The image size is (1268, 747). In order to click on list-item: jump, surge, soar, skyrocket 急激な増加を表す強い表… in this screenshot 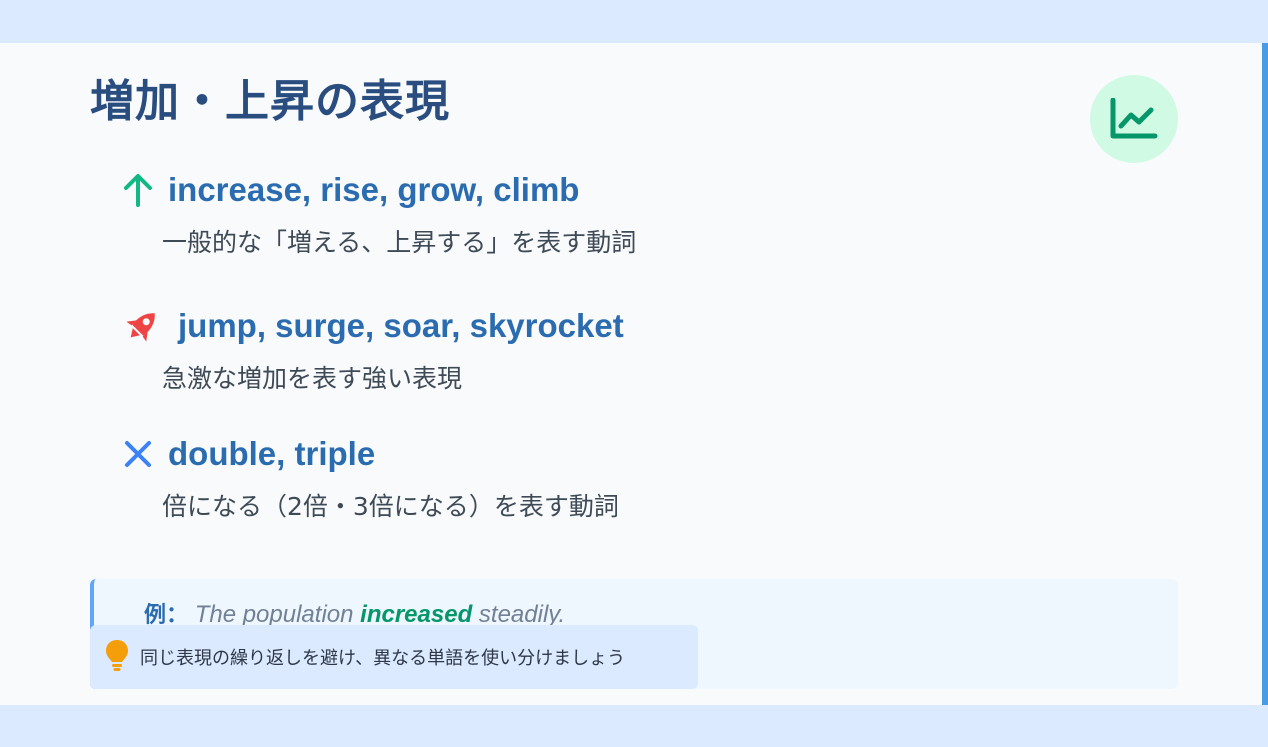, I will do `click(372, 351)`.